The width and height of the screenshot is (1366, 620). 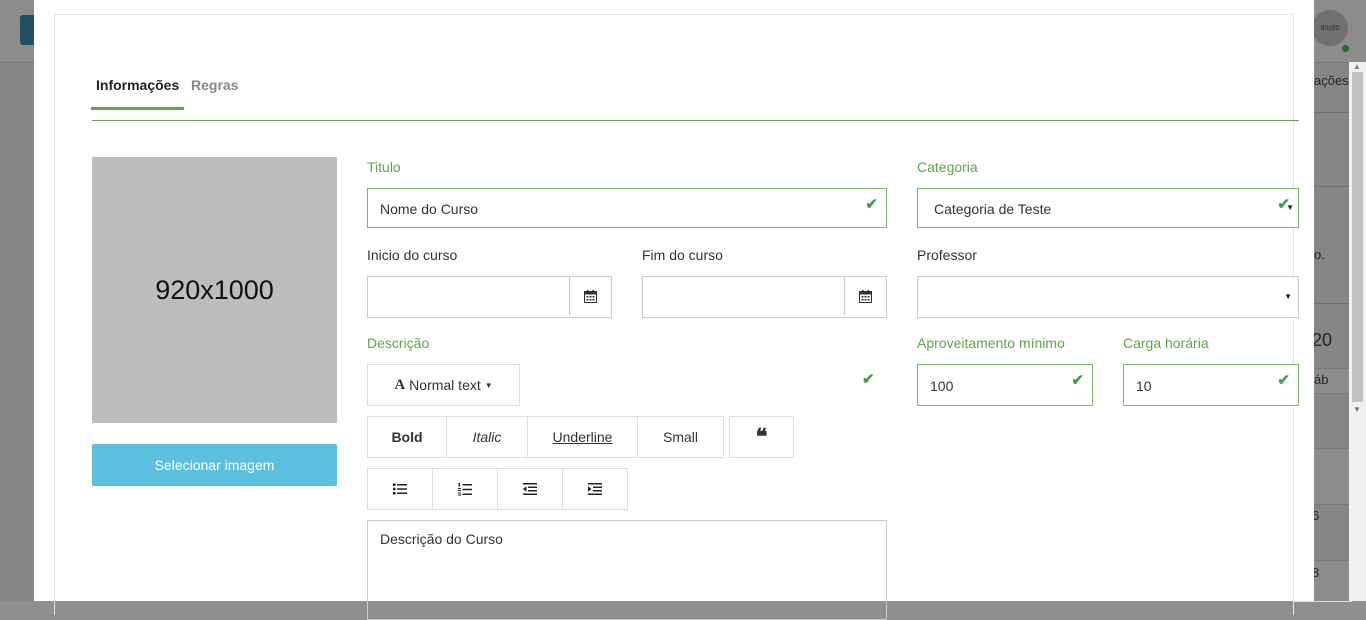 What do you see at coordinates (400, 384) in the screenshot?
I see `font-icon: A` at bounding box center [400, 384].